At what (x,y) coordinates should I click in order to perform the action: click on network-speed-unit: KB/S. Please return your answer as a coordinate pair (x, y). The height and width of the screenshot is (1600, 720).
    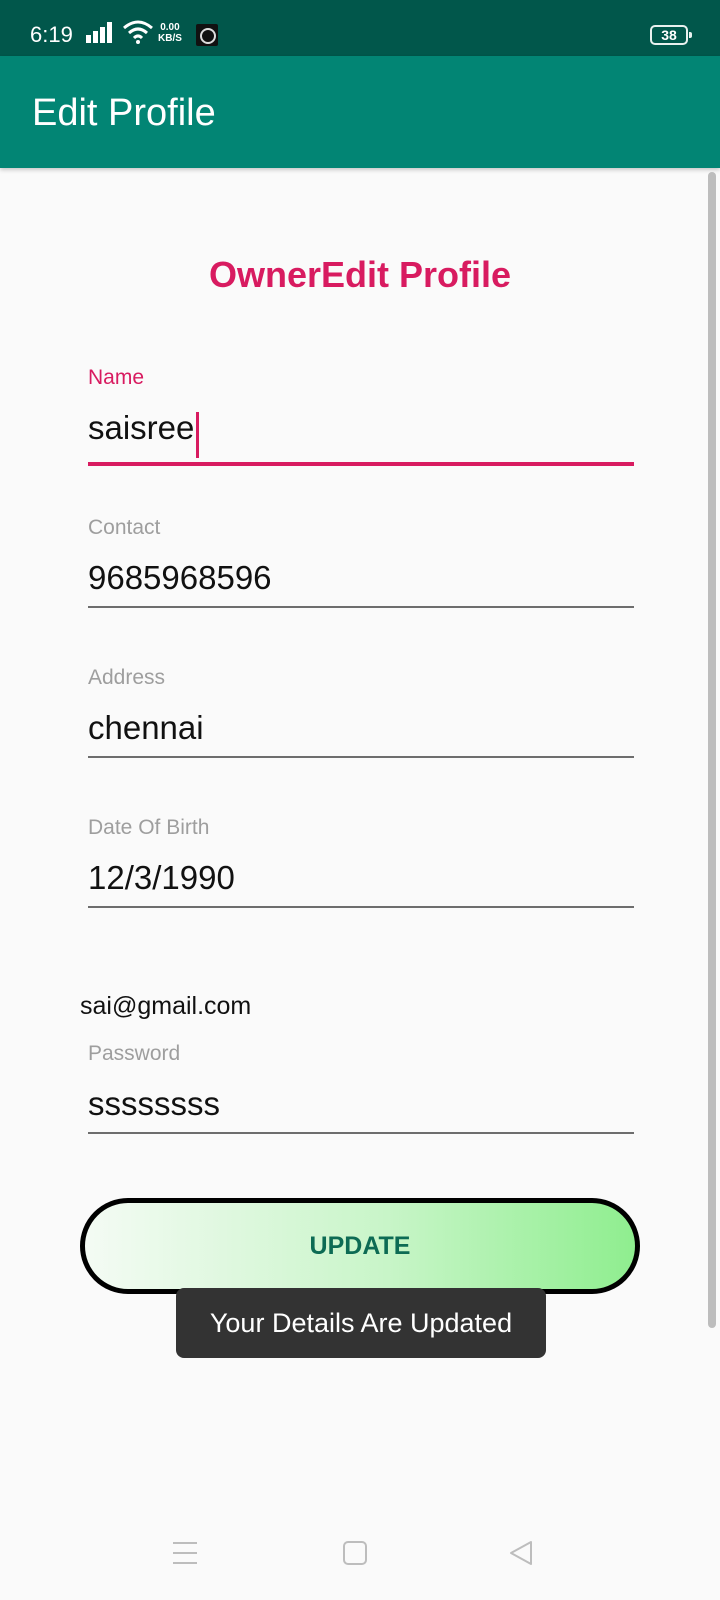
    Looking at the image, I should click on (170, 38).